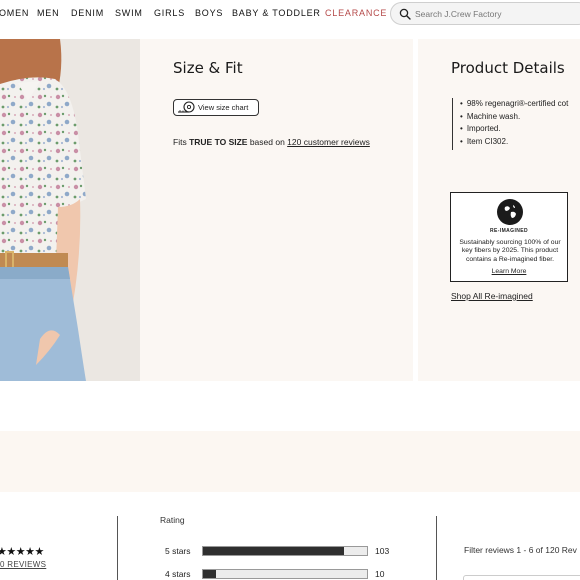 Image resolution: width=580 pixels, height=580 pixels. Describe the element at coordinates (181, 142) in the screenshot. I see `fit-prefix: Fits` at that location.